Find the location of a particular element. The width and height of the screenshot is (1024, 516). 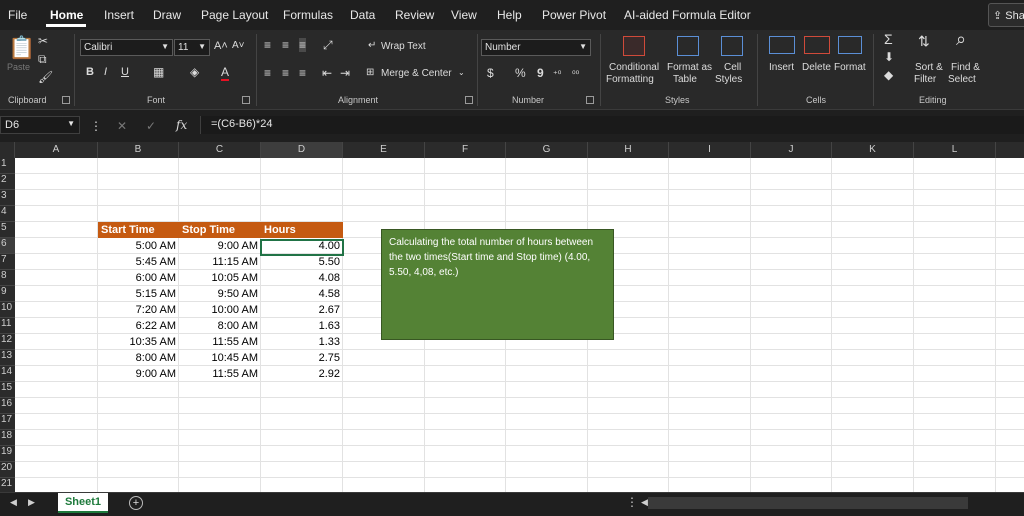

grow-font-button: A˄ is located at coordinates (221, 46).